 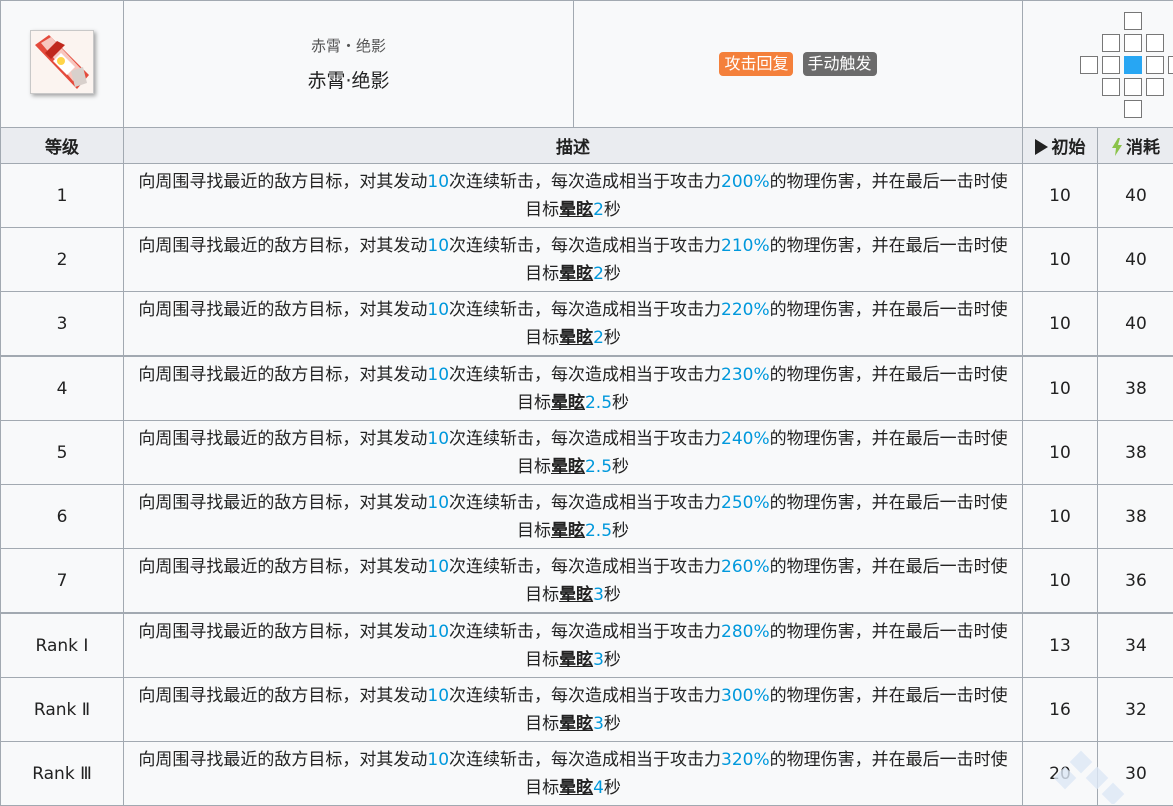 I want to click on desc-damage-percent: 280%, so click(x=745, y=632).